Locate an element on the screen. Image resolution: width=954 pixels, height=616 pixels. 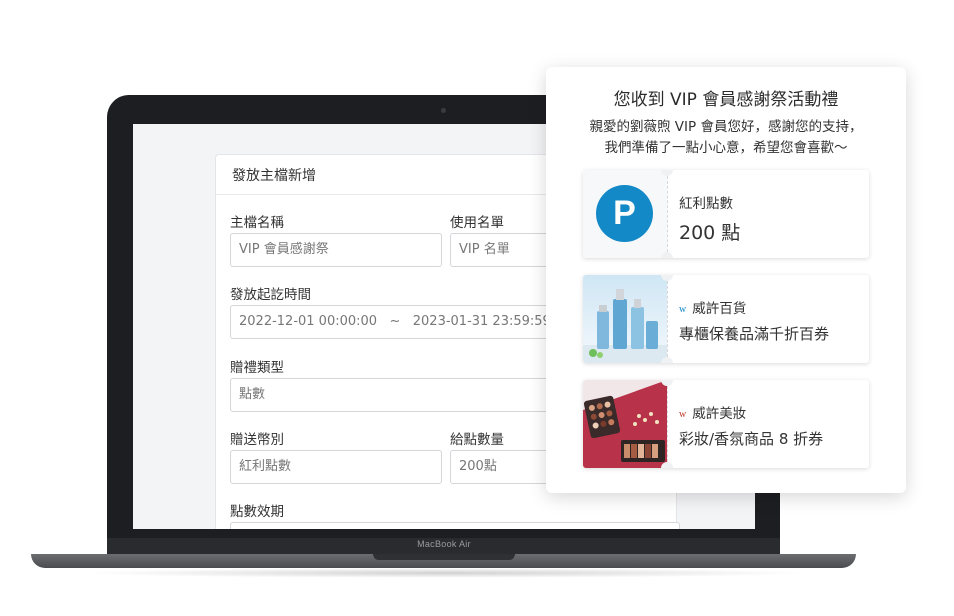
laptop-brand-label: MacBook Air is located at coordinates (444, 544).